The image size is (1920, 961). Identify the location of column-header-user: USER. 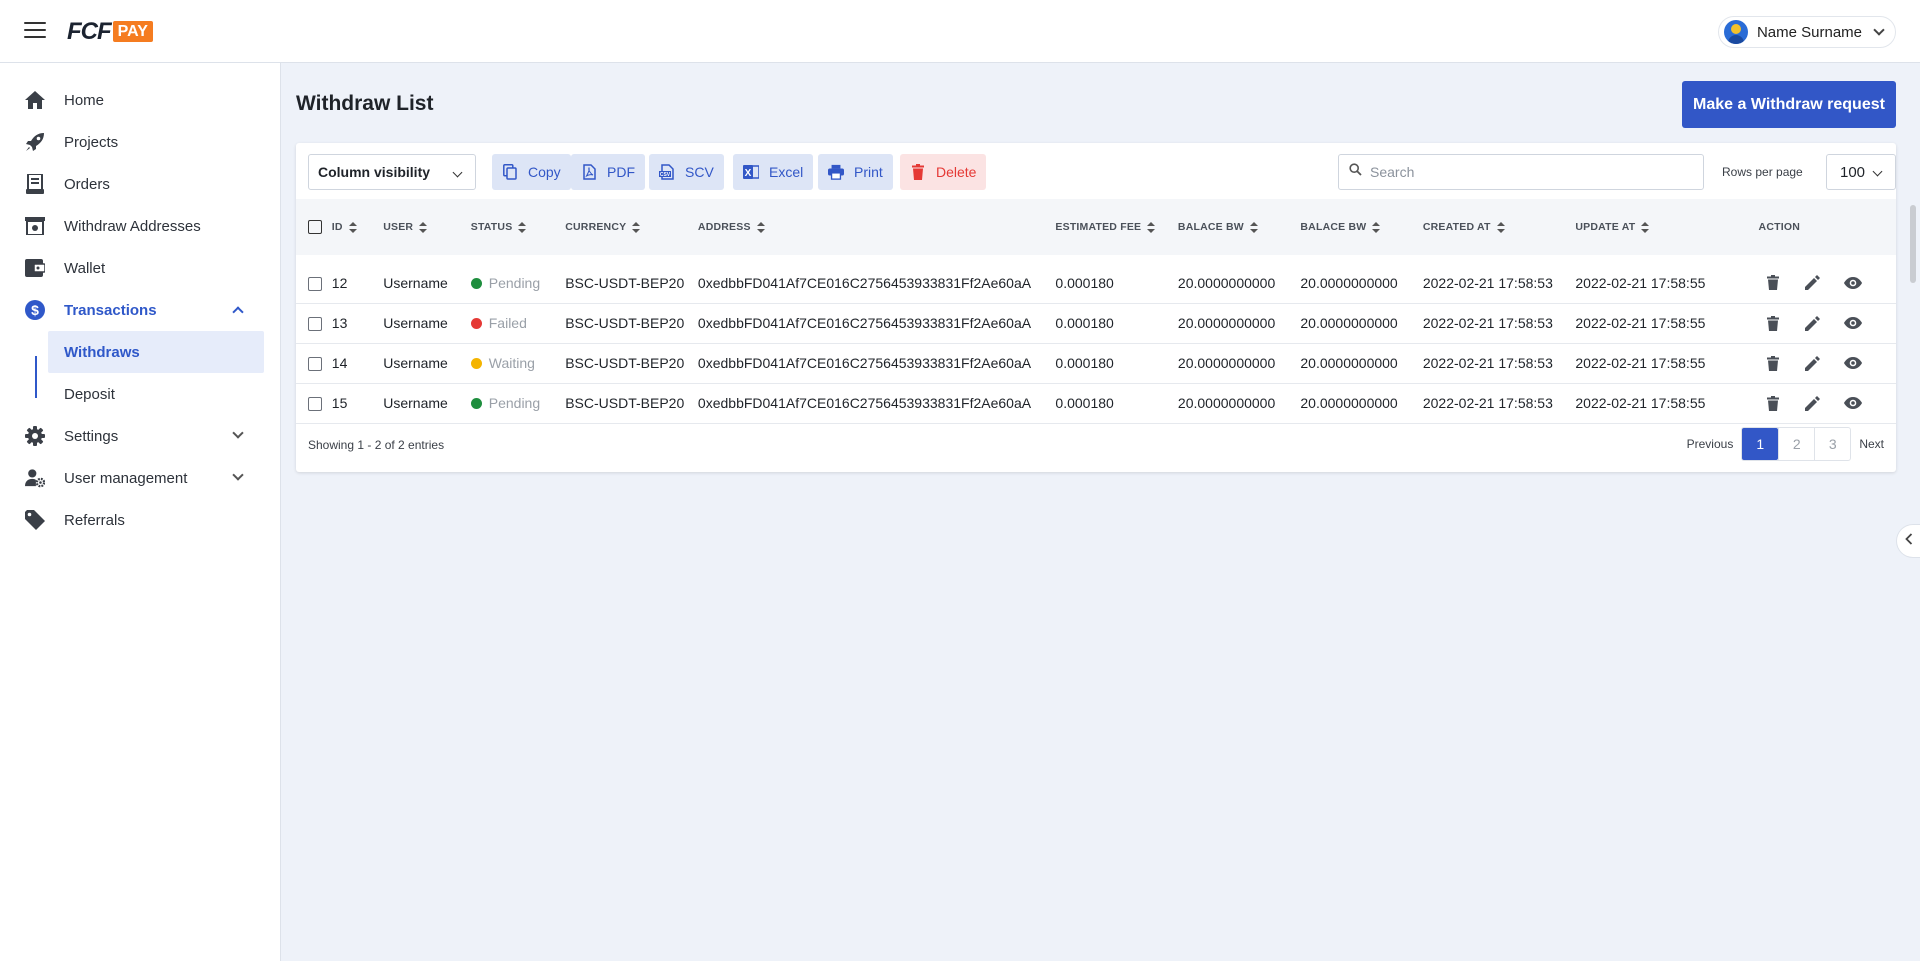
(427, 227).